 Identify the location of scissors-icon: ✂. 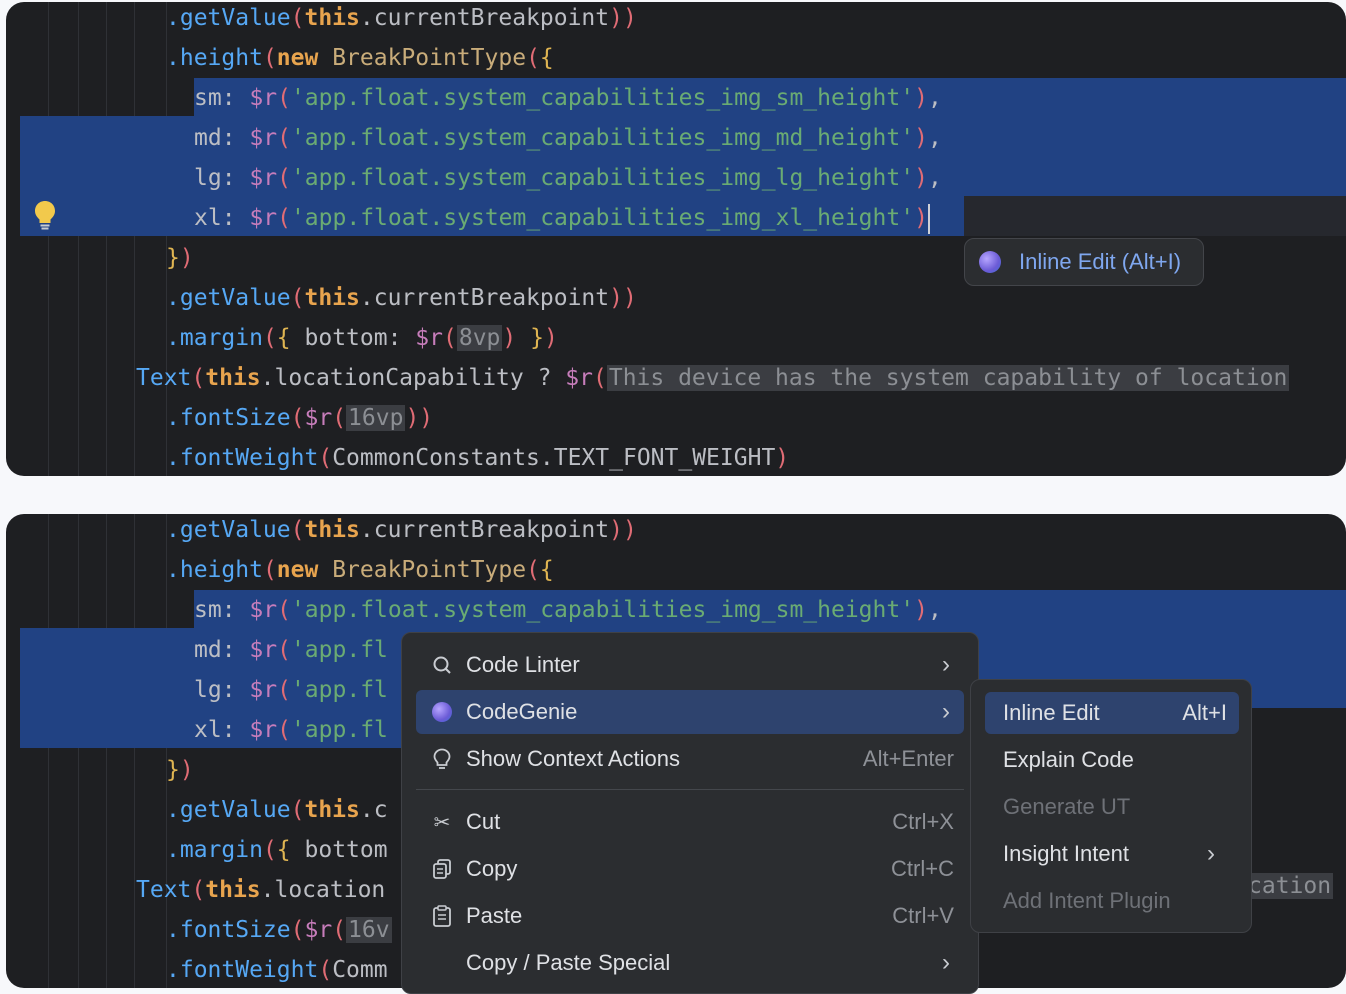
(442, 822).